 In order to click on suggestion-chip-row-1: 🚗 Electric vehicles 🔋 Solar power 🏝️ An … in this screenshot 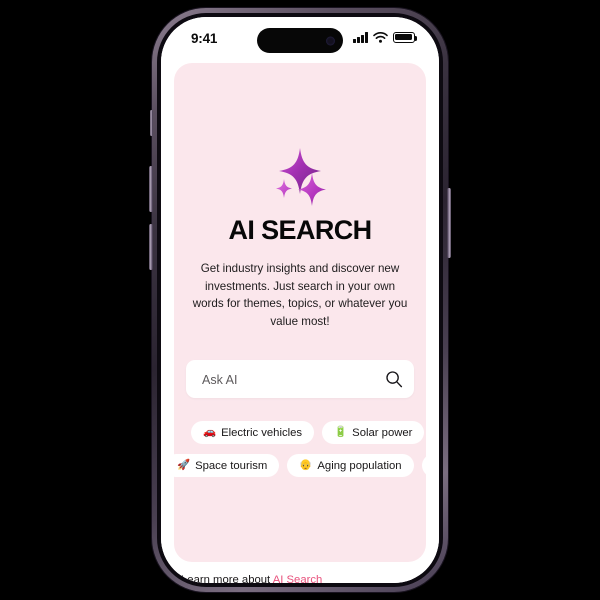, I will do `click(308, 432)`.